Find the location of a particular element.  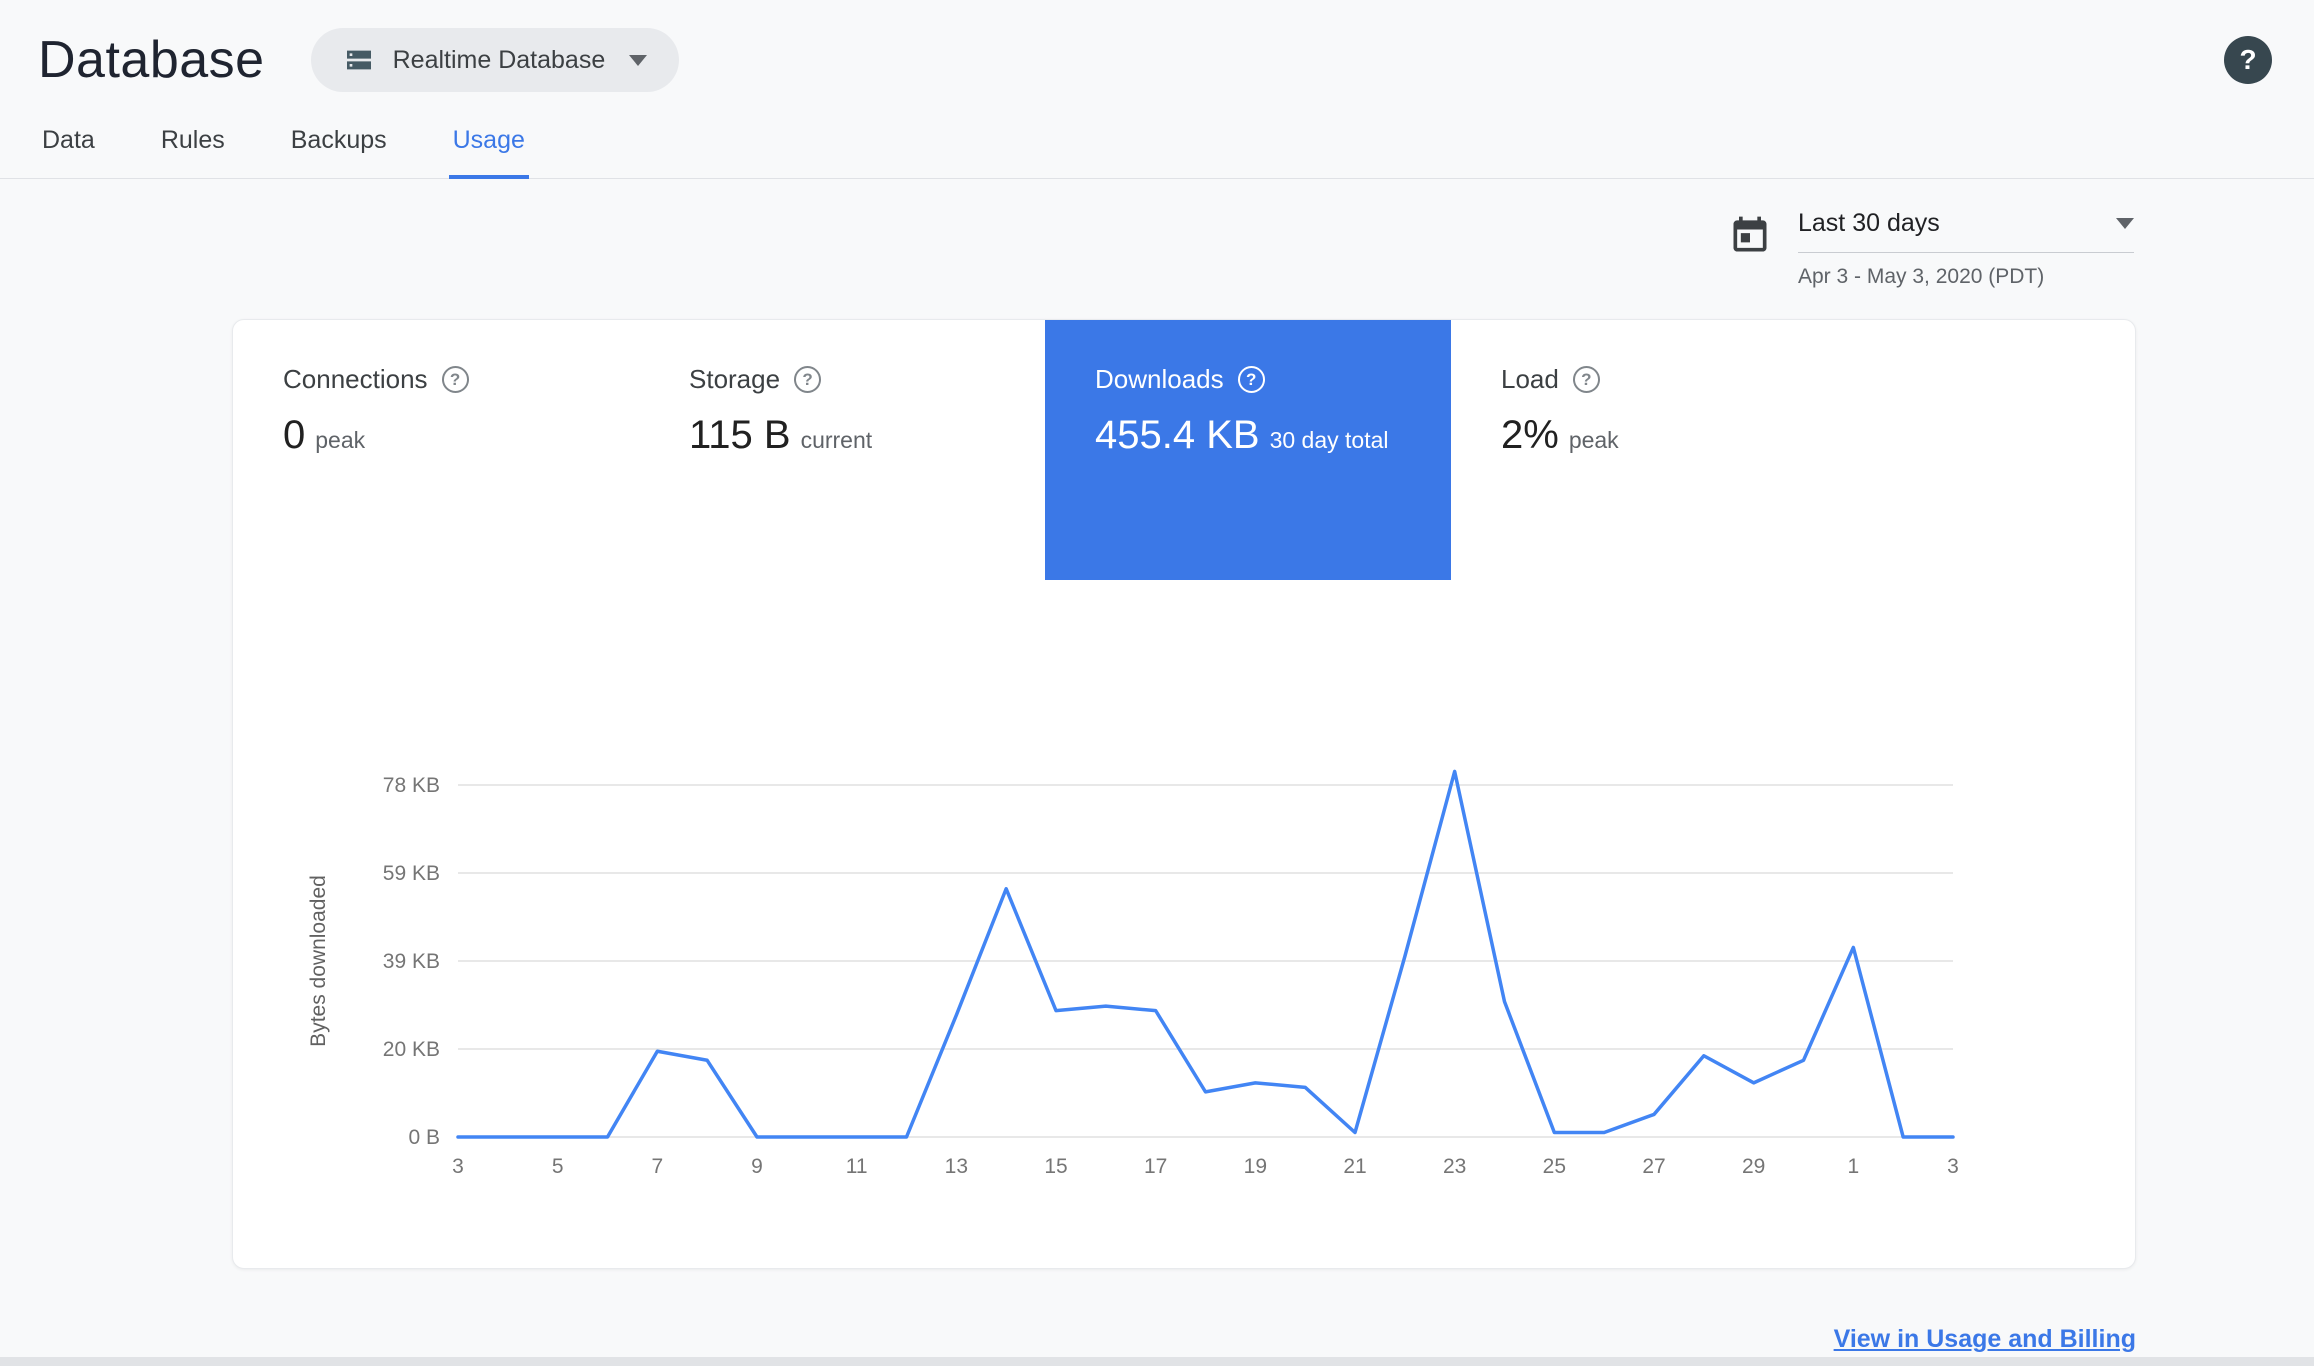

svg-text: 59 KB is located at coordinates (411, 873).